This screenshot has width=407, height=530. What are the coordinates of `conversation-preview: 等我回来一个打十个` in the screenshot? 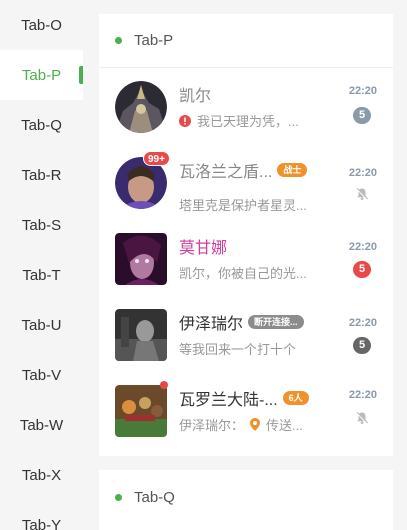 It's located at (238, 349).